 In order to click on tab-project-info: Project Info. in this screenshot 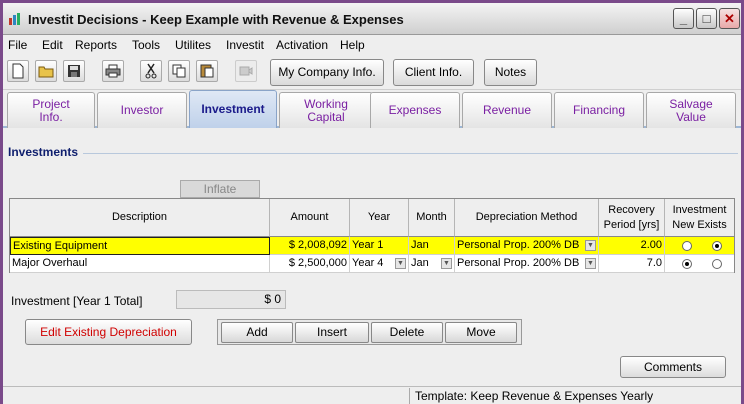, I will do `click(51, 110)`.